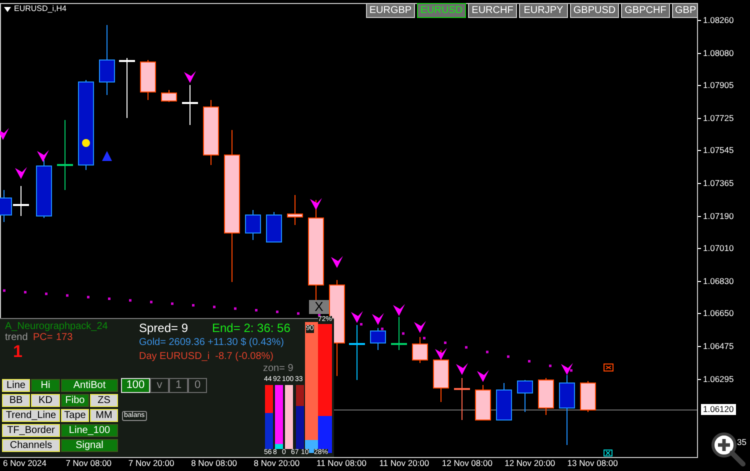  I want to click on trend-label: trend, so click(16, 338).